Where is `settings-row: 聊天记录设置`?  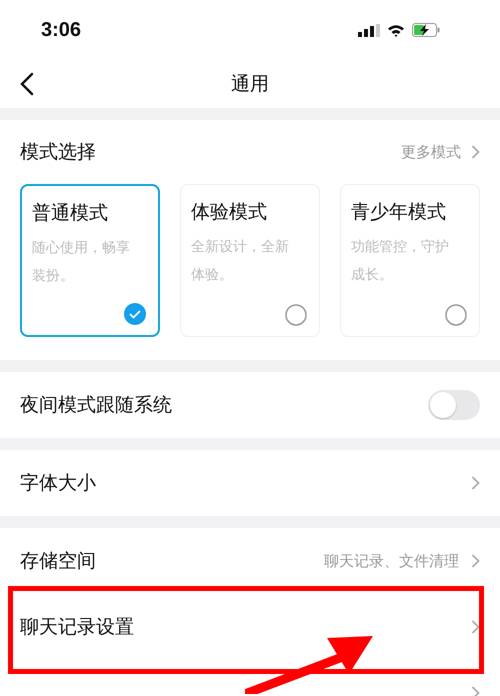
settings-row: 聊天记录设置 is located at coordinates (250, 627).